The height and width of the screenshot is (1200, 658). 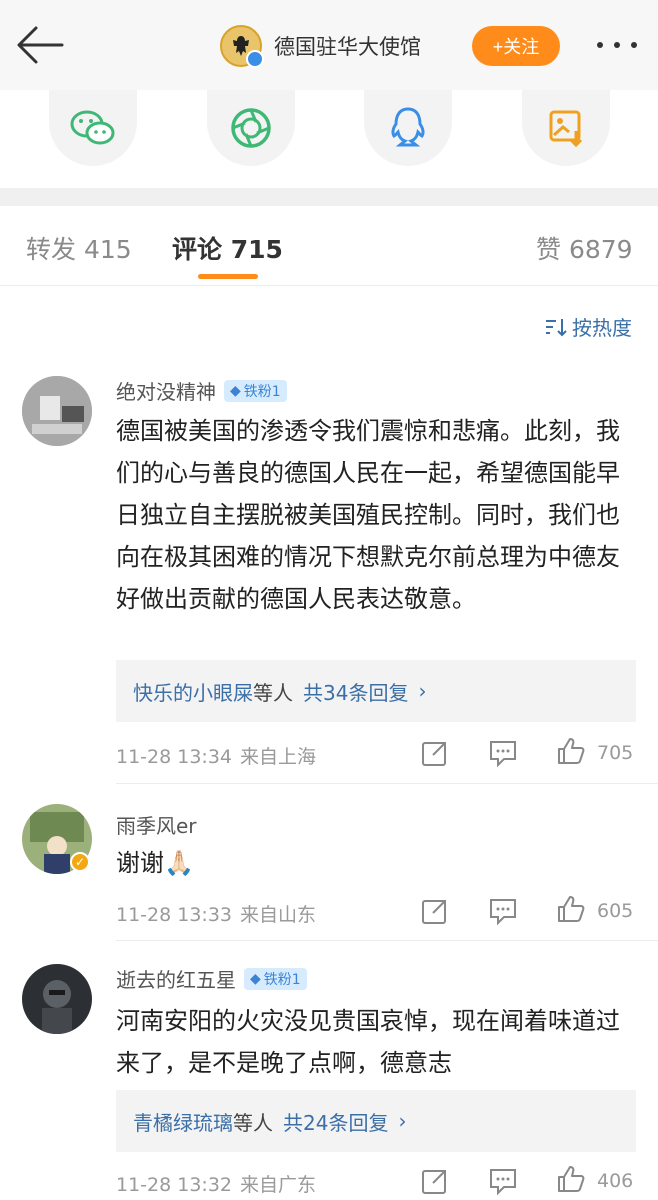 I want to click on sort-icon, so click(x=556, y=327).